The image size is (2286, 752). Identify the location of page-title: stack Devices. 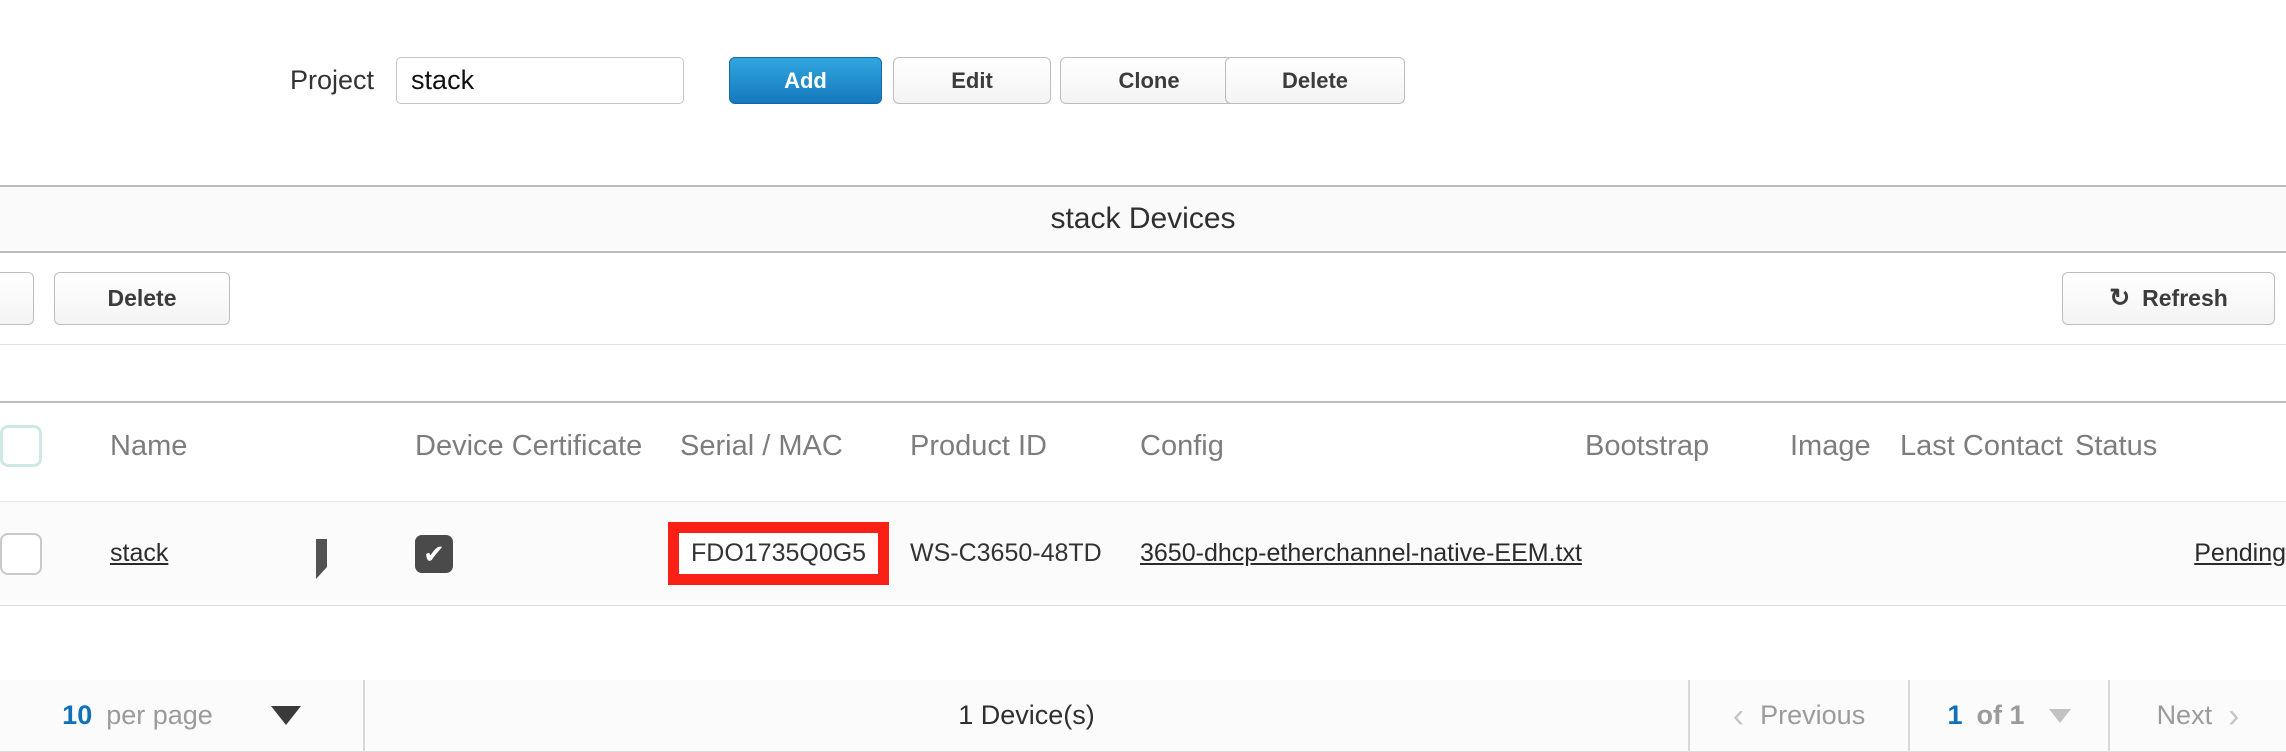
(1143, 218).